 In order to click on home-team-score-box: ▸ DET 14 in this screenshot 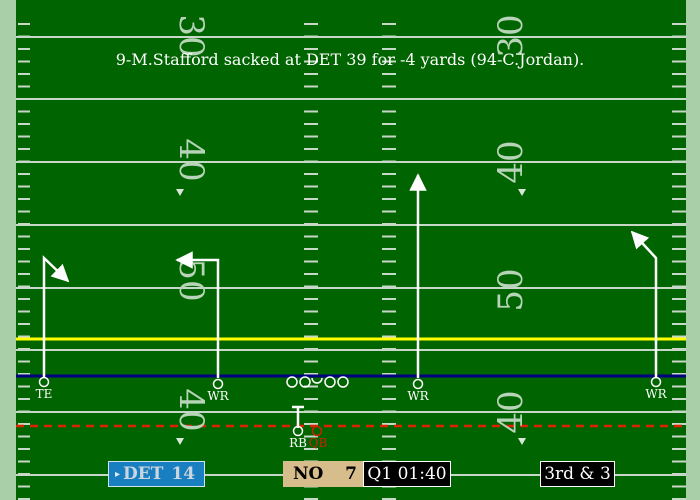, I will do `click(156, 474)`.